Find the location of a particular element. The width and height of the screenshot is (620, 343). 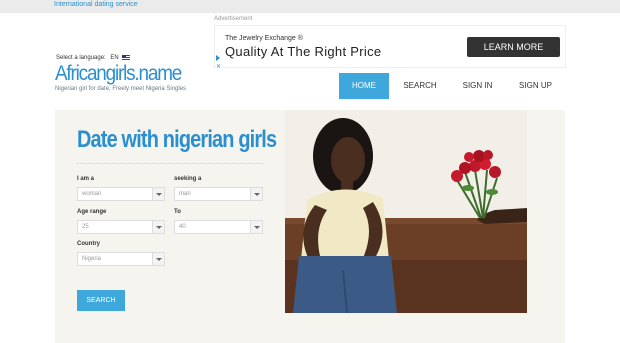

language-label: Select a language: is located at coordinates (81, 58).